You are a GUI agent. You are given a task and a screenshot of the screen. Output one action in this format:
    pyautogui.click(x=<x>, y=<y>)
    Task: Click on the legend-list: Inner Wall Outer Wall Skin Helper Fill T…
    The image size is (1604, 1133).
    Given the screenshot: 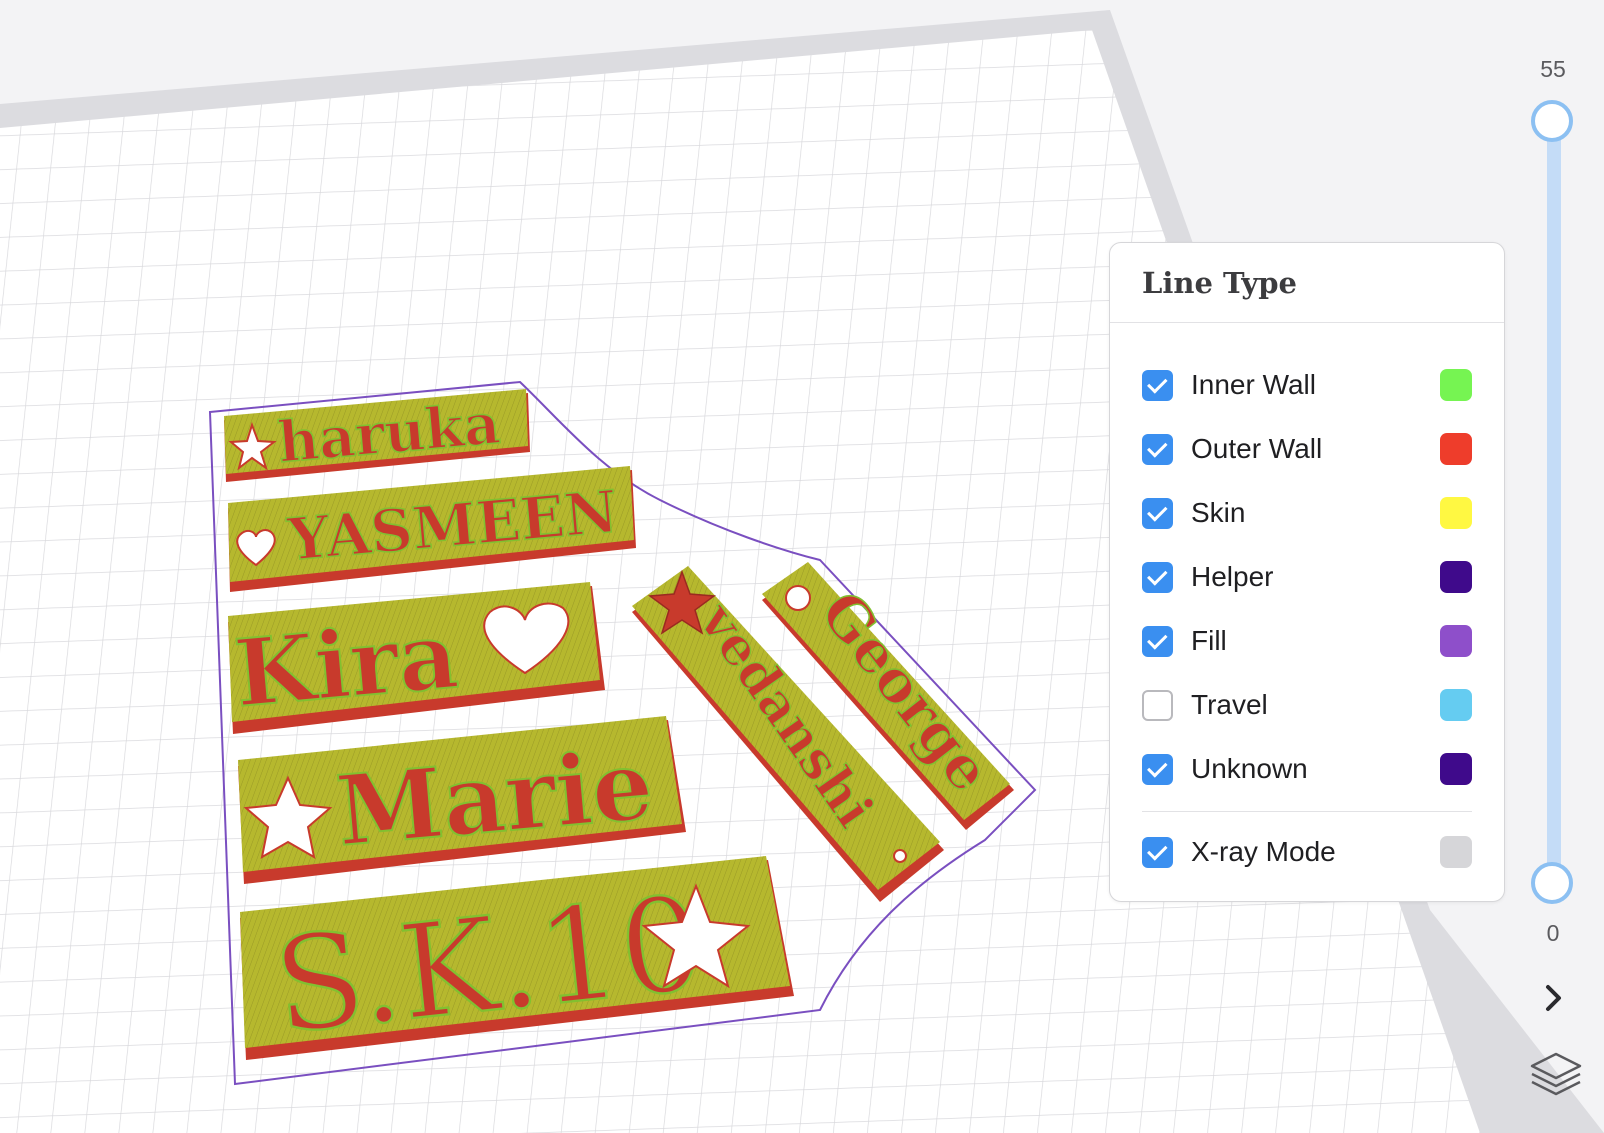 What is the action you would take?
    pyautogui.click(x=1307, y=603)
    